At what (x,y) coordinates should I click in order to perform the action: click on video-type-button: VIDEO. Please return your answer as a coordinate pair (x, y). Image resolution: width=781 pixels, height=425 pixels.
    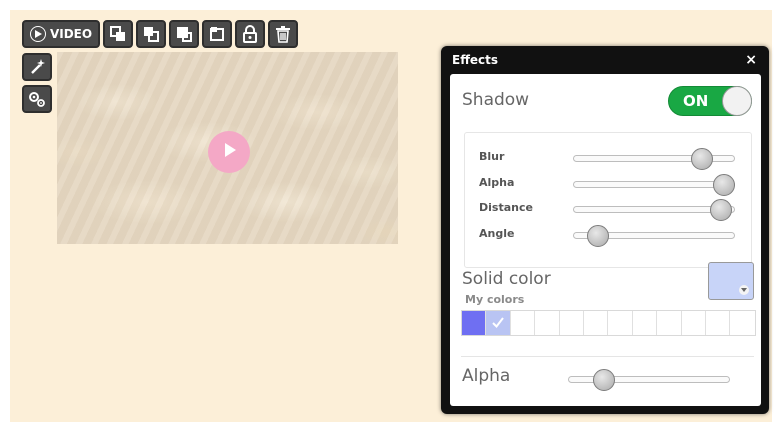
    Looking at the image, I should click on (61, 34).